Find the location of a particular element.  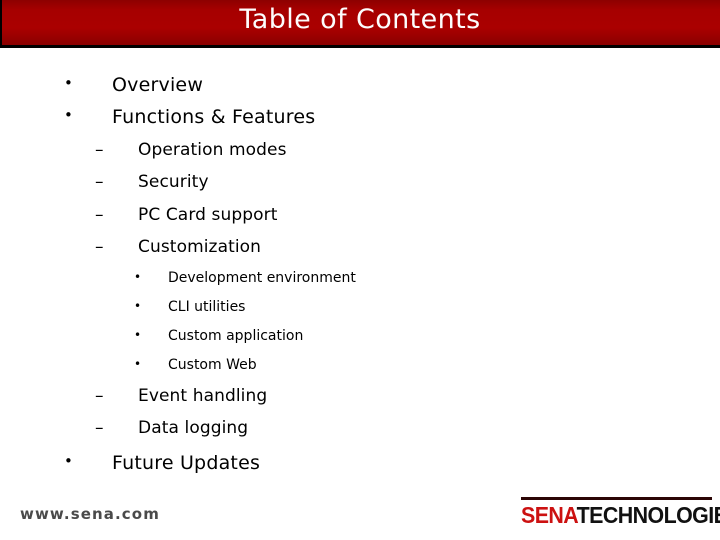

logo-brand-text: SENA is located at coordinates (549, 515).